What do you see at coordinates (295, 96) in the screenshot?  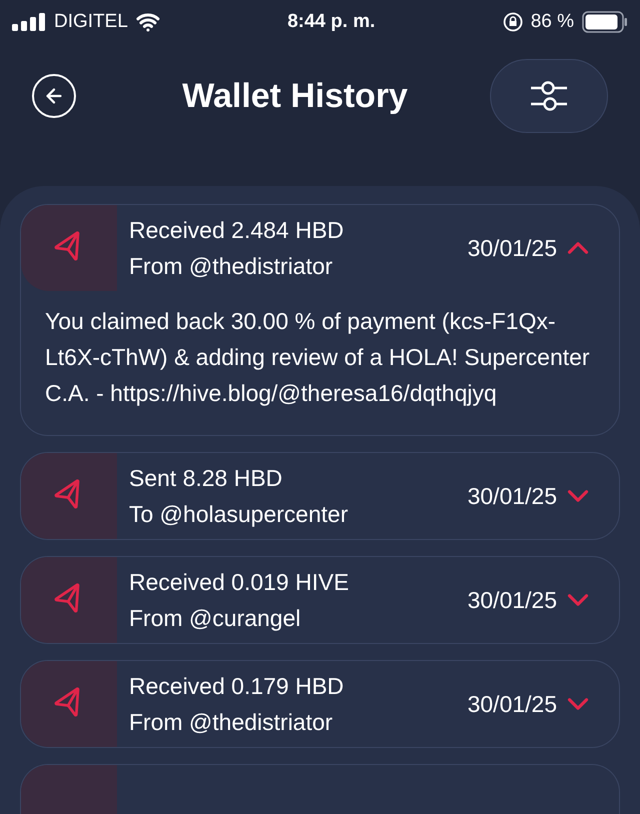 I see `page-title: Wallet History` at bounding box center [295, 96].